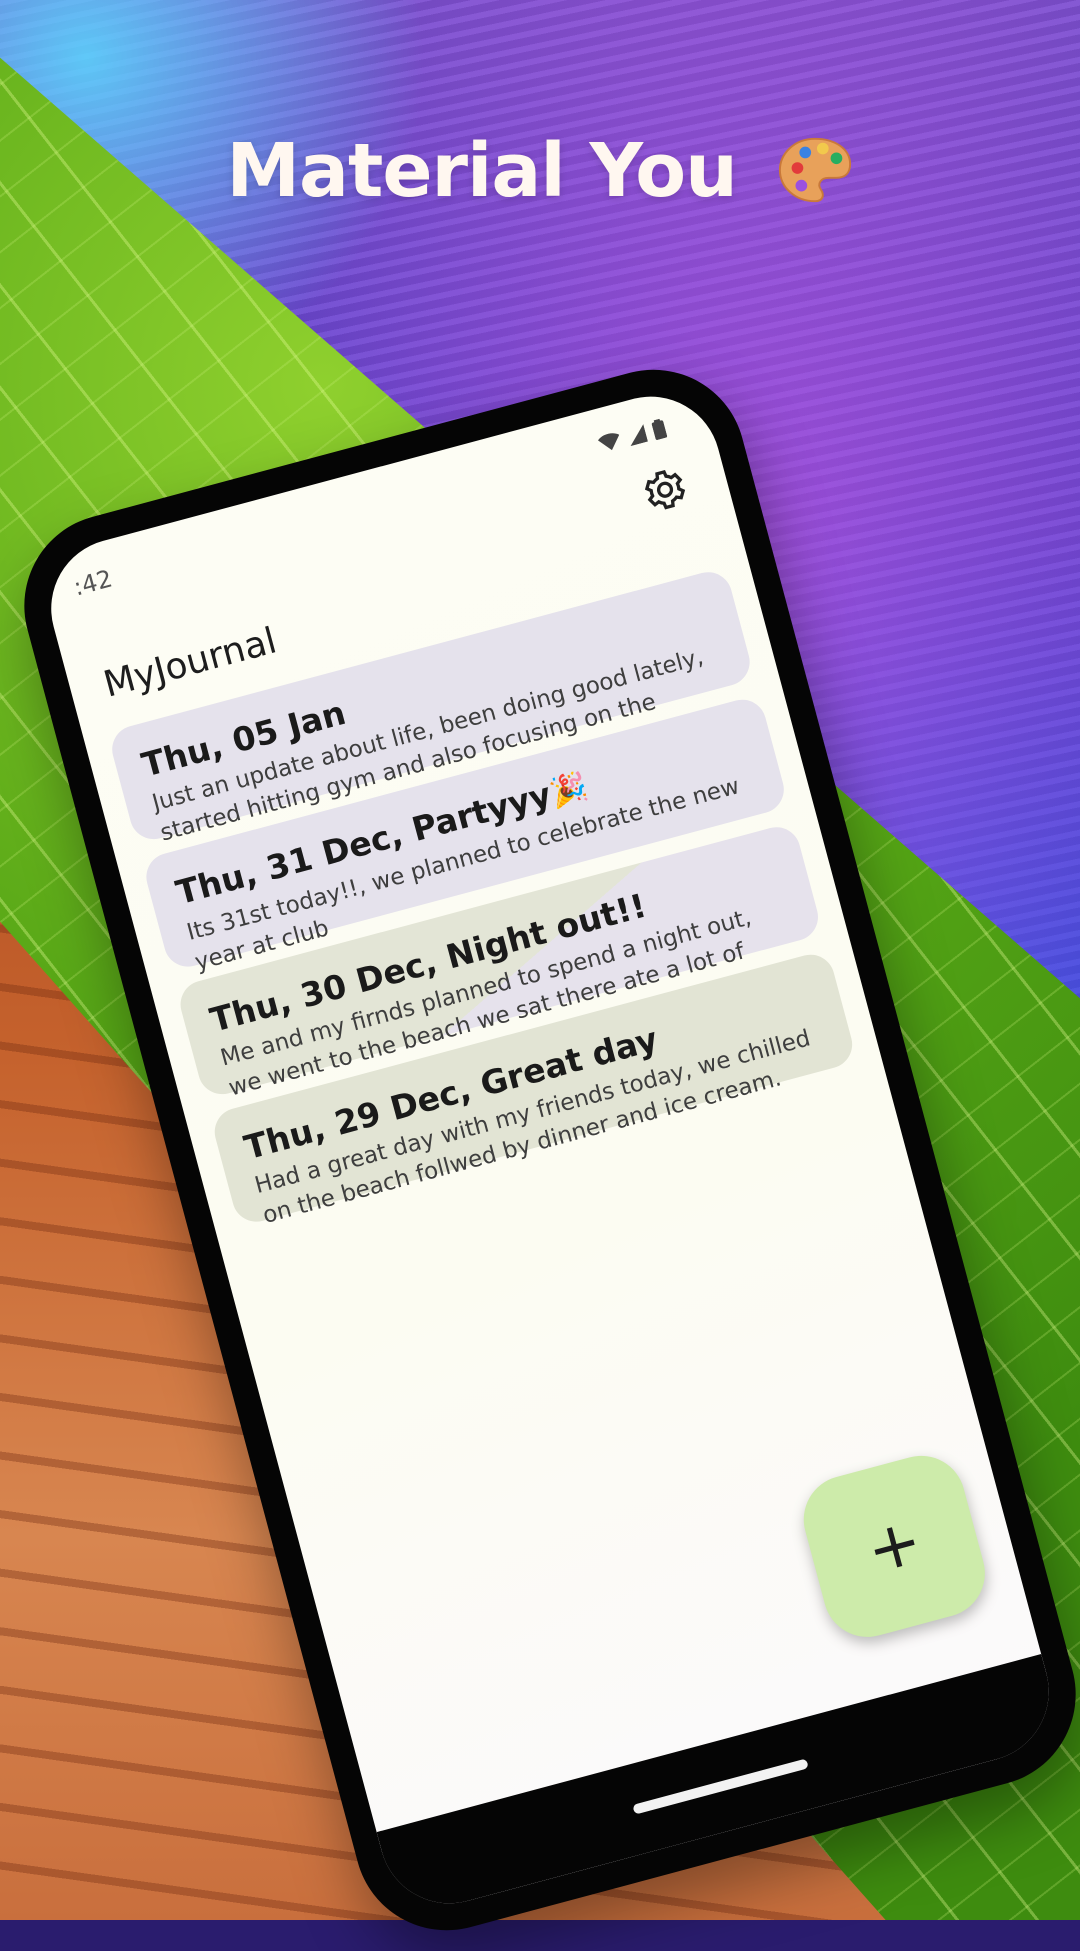 The height and width of the screenshot is (1951, 1080). Describe the element at coordinates (814, 170) in the screenshot. I see `palette-icon` at that location.